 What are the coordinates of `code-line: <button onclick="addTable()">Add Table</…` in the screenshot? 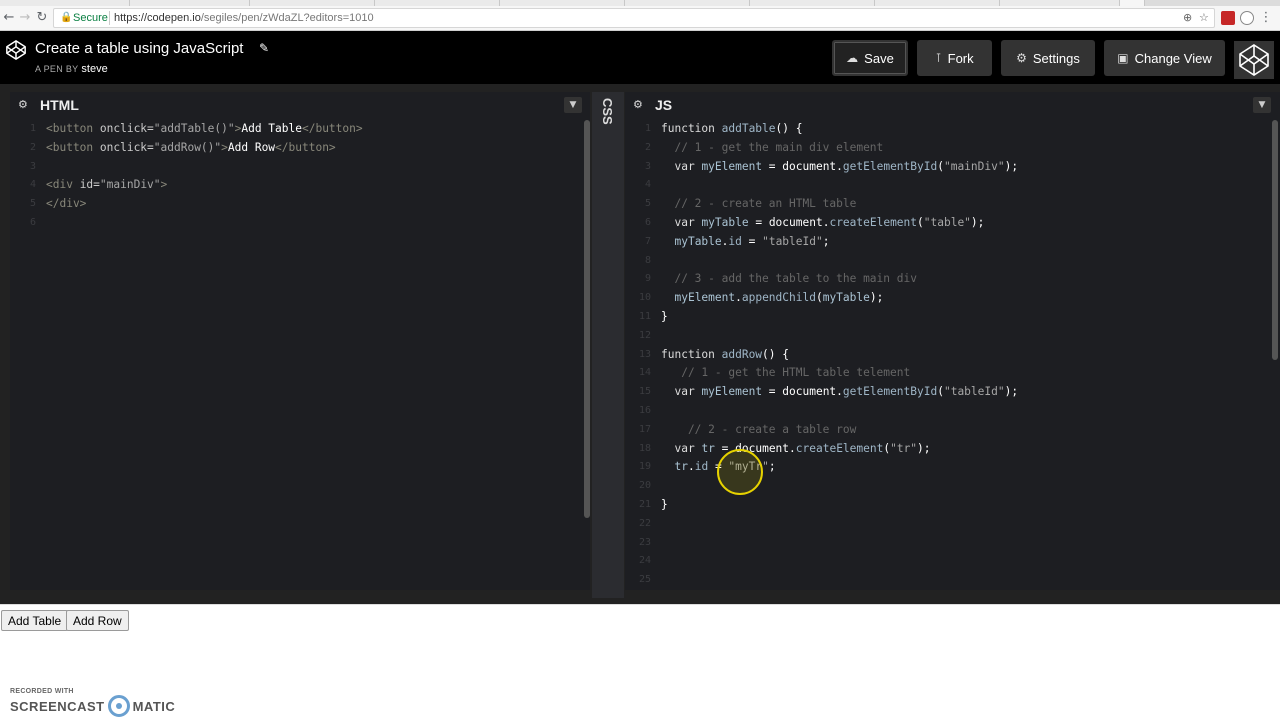 It's located at (204, 128).